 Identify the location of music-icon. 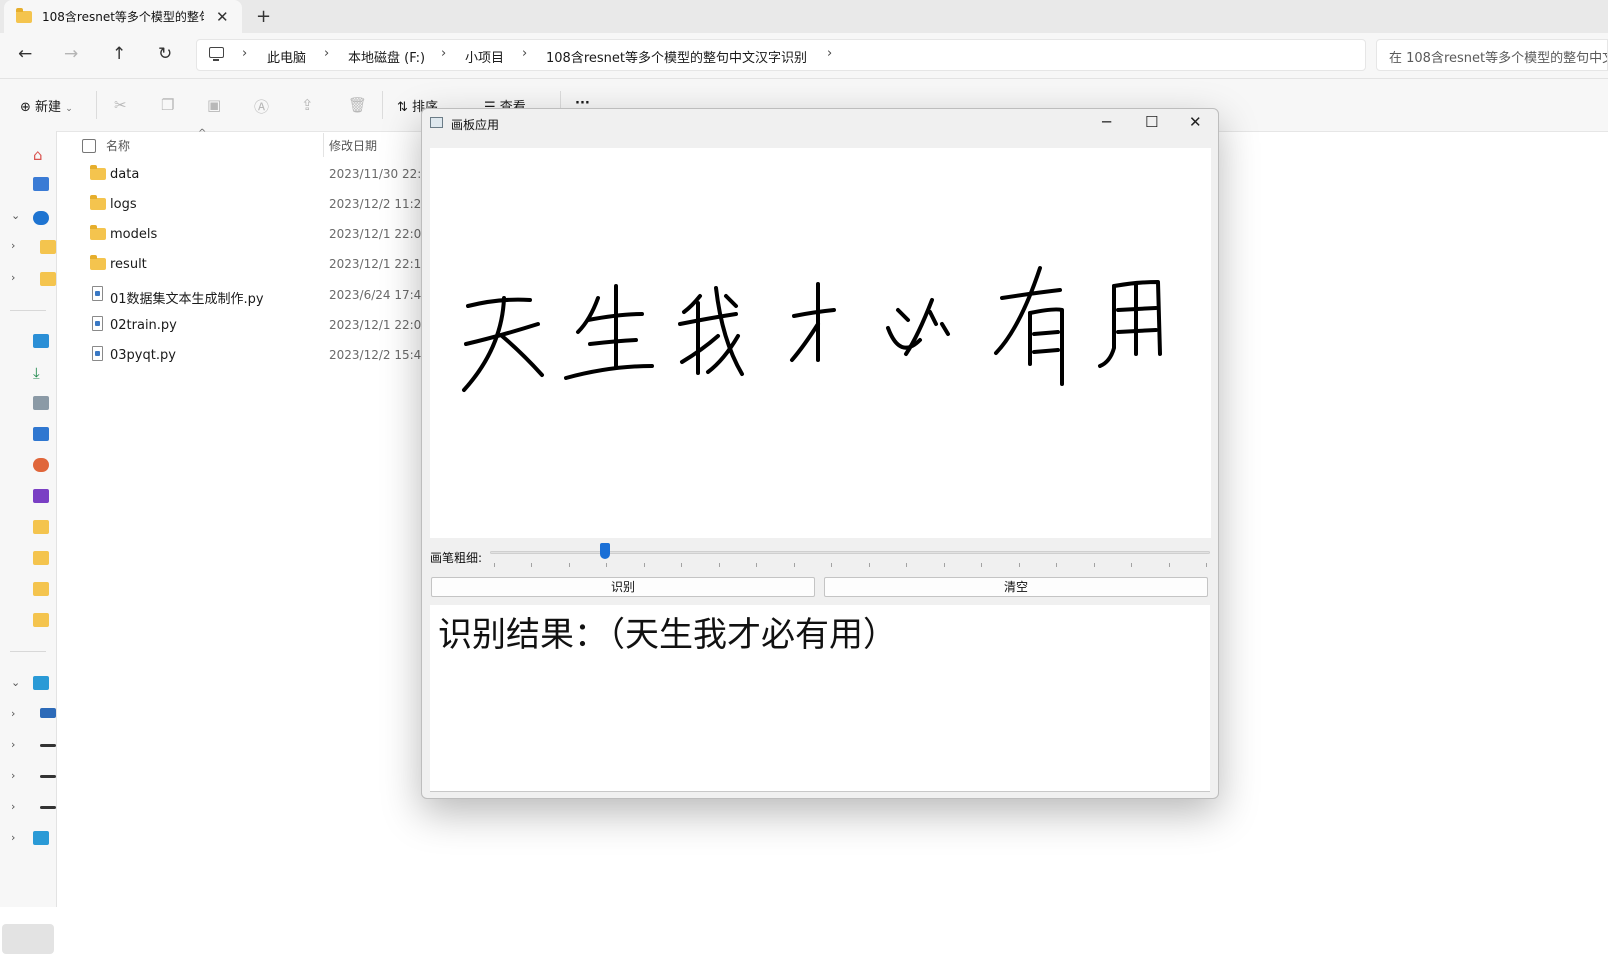
(41, 465).